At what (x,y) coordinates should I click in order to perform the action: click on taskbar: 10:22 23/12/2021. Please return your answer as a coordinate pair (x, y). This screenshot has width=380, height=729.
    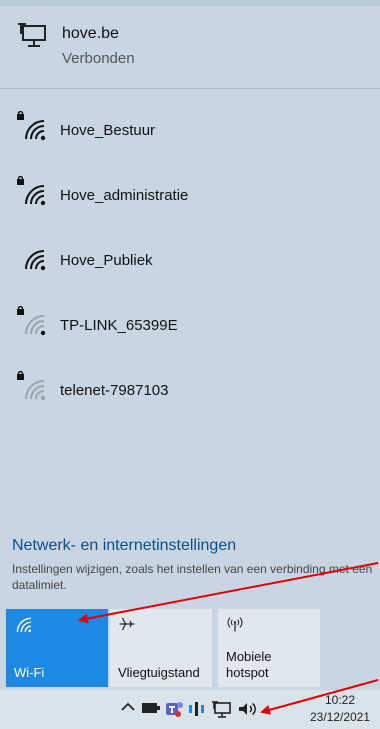
    Looking at the image, I should click on (190, 709).